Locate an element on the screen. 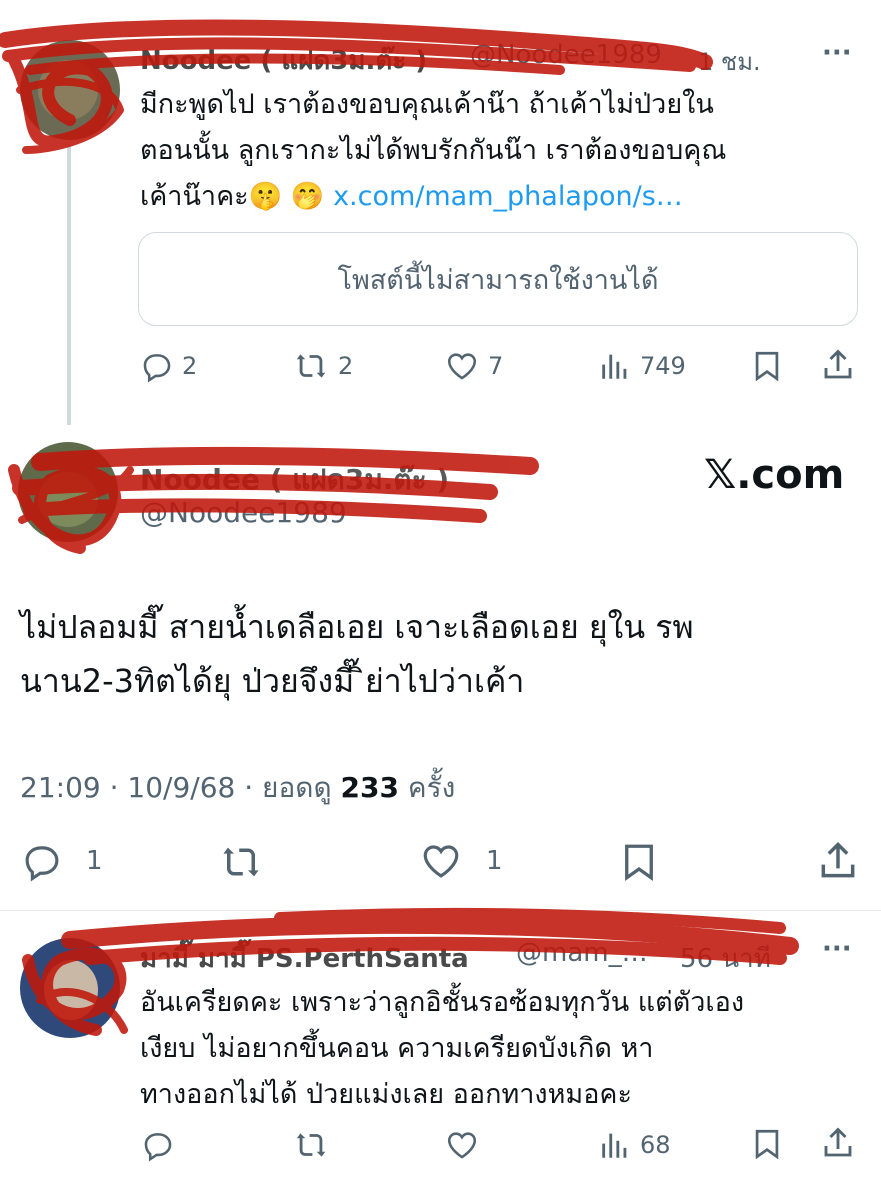 This screenshot has width=881, height=1200. post-time: 1 ชม. is located at coordinates (729, 61).